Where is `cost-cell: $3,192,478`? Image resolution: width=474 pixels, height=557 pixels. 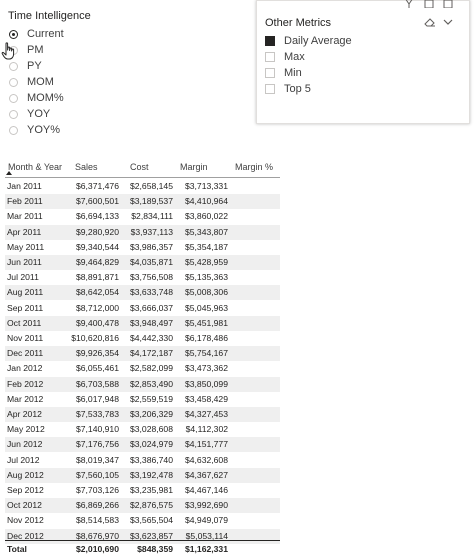 cost-cell: $3,192,478 is located at coordinates (151, 474).